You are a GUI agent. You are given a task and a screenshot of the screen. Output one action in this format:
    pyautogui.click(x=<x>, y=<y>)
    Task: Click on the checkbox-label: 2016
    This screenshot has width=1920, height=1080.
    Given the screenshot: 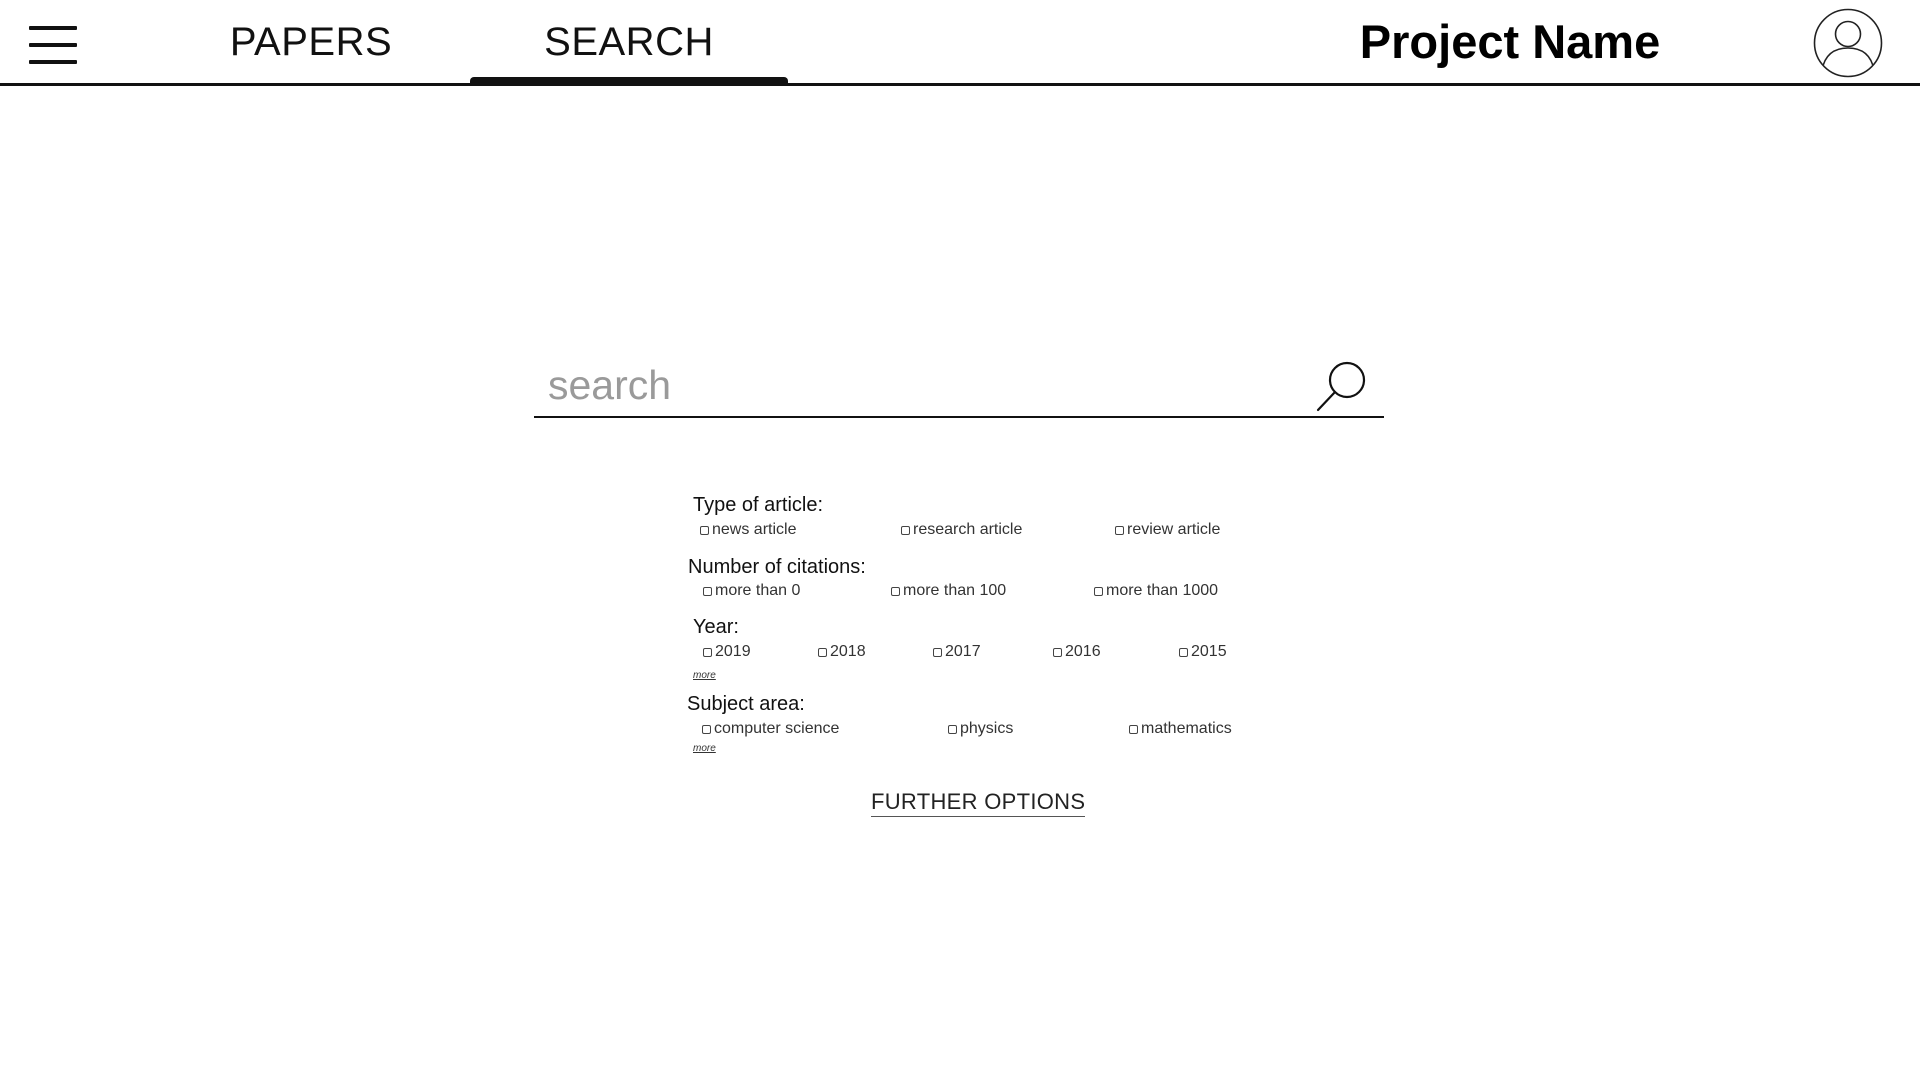 What is the action you would take?
    pyautogui.click(x=1083, y=651)
    